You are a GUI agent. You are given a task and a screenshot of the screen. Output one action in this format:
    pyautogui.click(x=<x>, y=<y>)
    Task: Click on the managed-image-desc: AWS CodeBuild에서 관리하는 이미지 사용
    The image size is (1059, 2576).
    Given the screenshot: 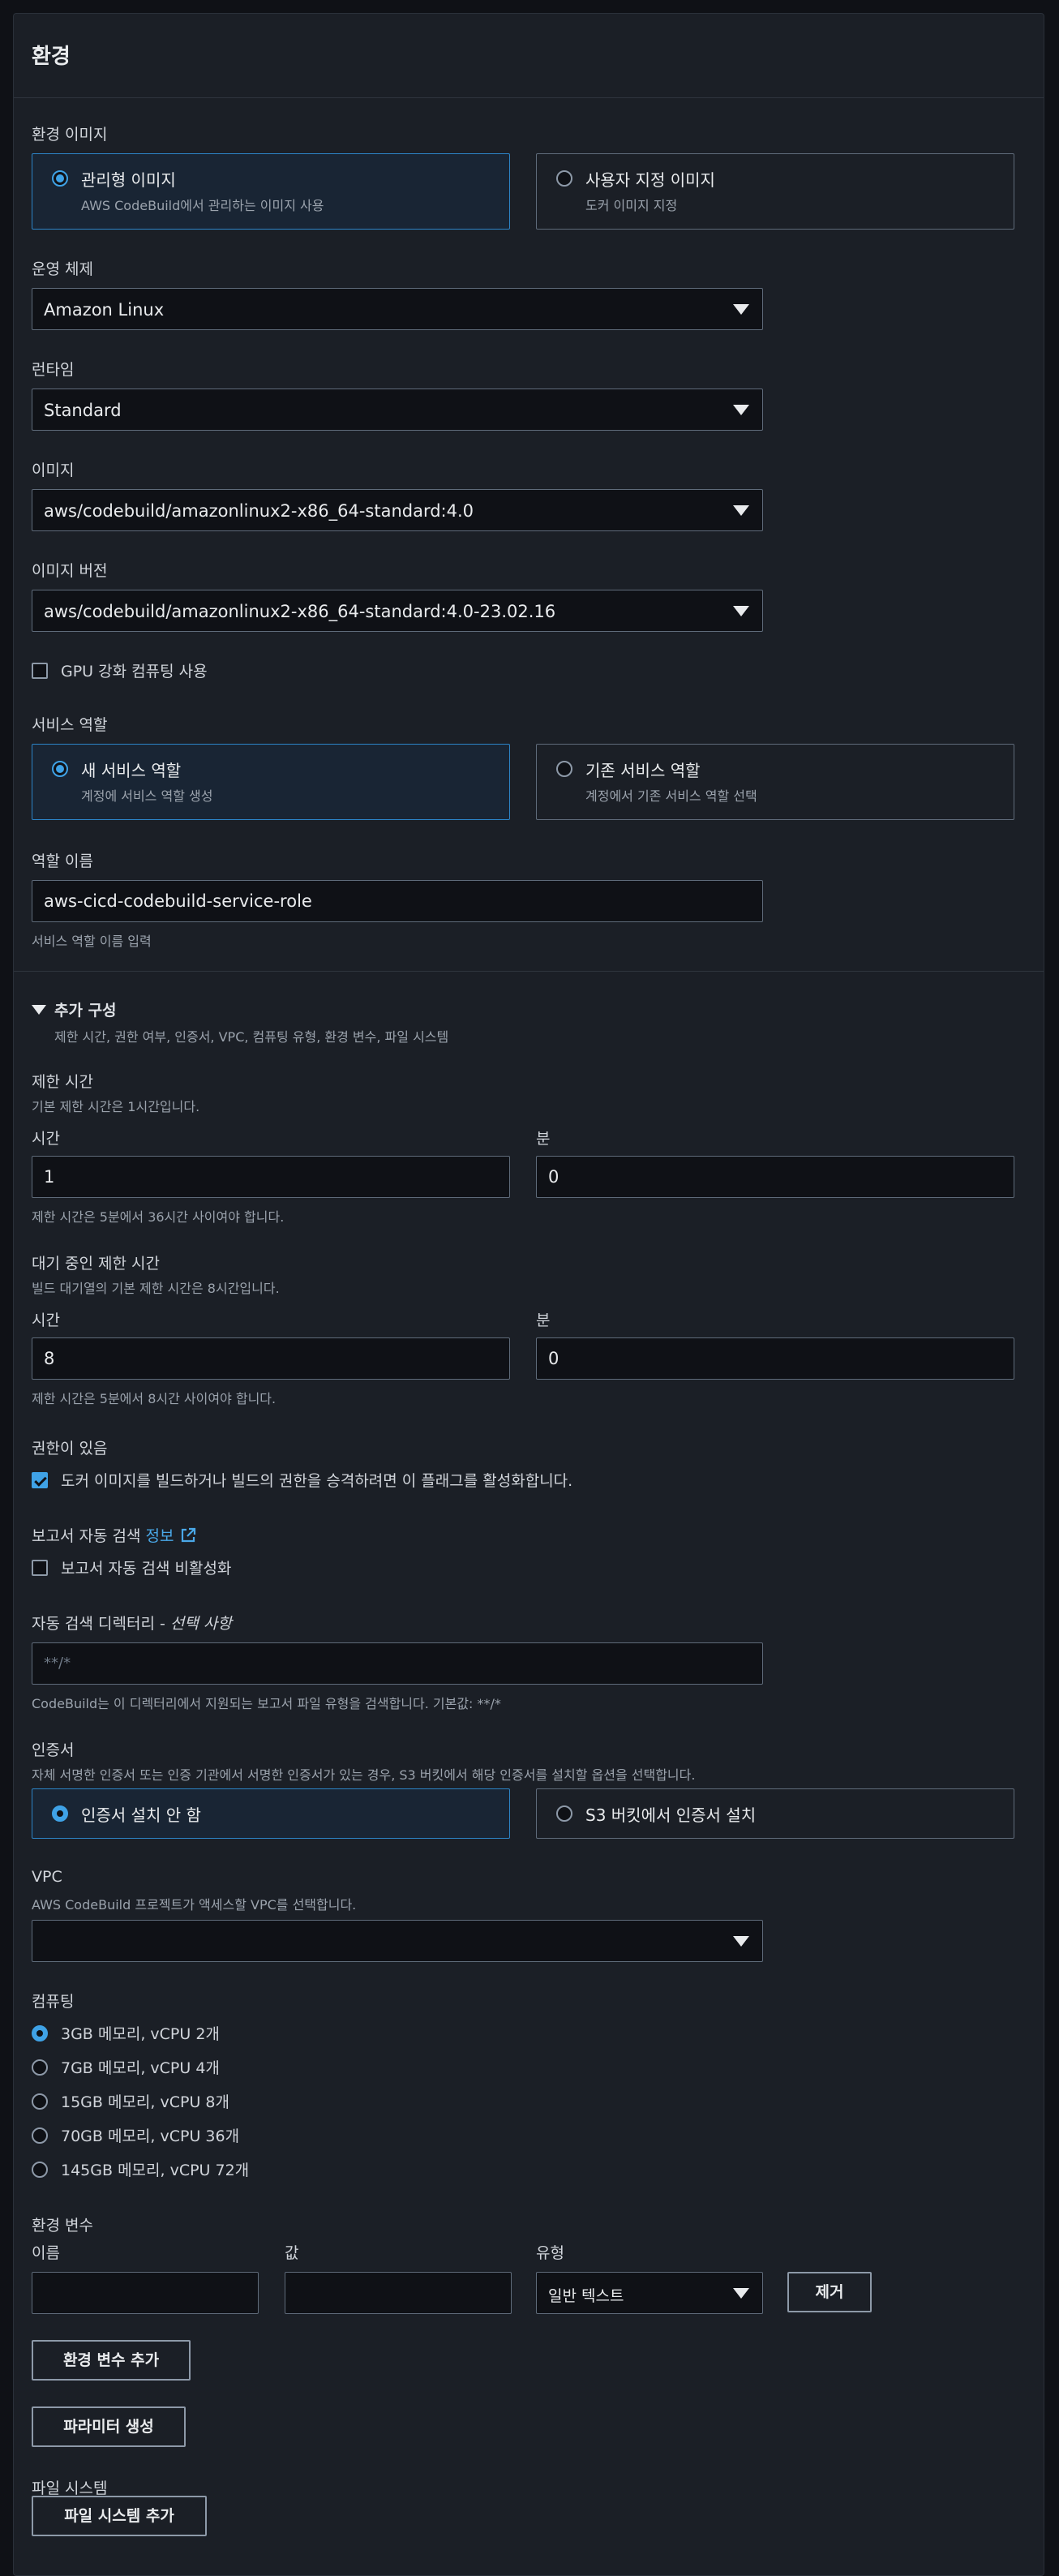 What is the action you would take?
    pyautogui.click(x=202, y=205)
    